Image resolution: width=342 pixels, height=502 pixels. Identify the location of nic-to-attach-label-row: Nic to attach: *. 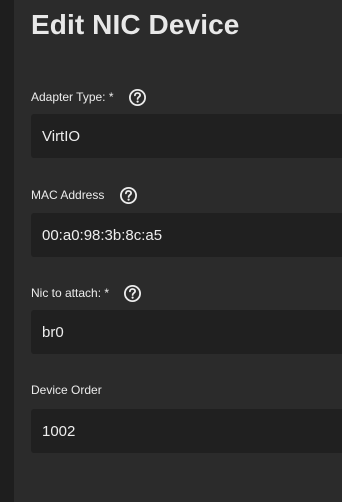
(86, 293).